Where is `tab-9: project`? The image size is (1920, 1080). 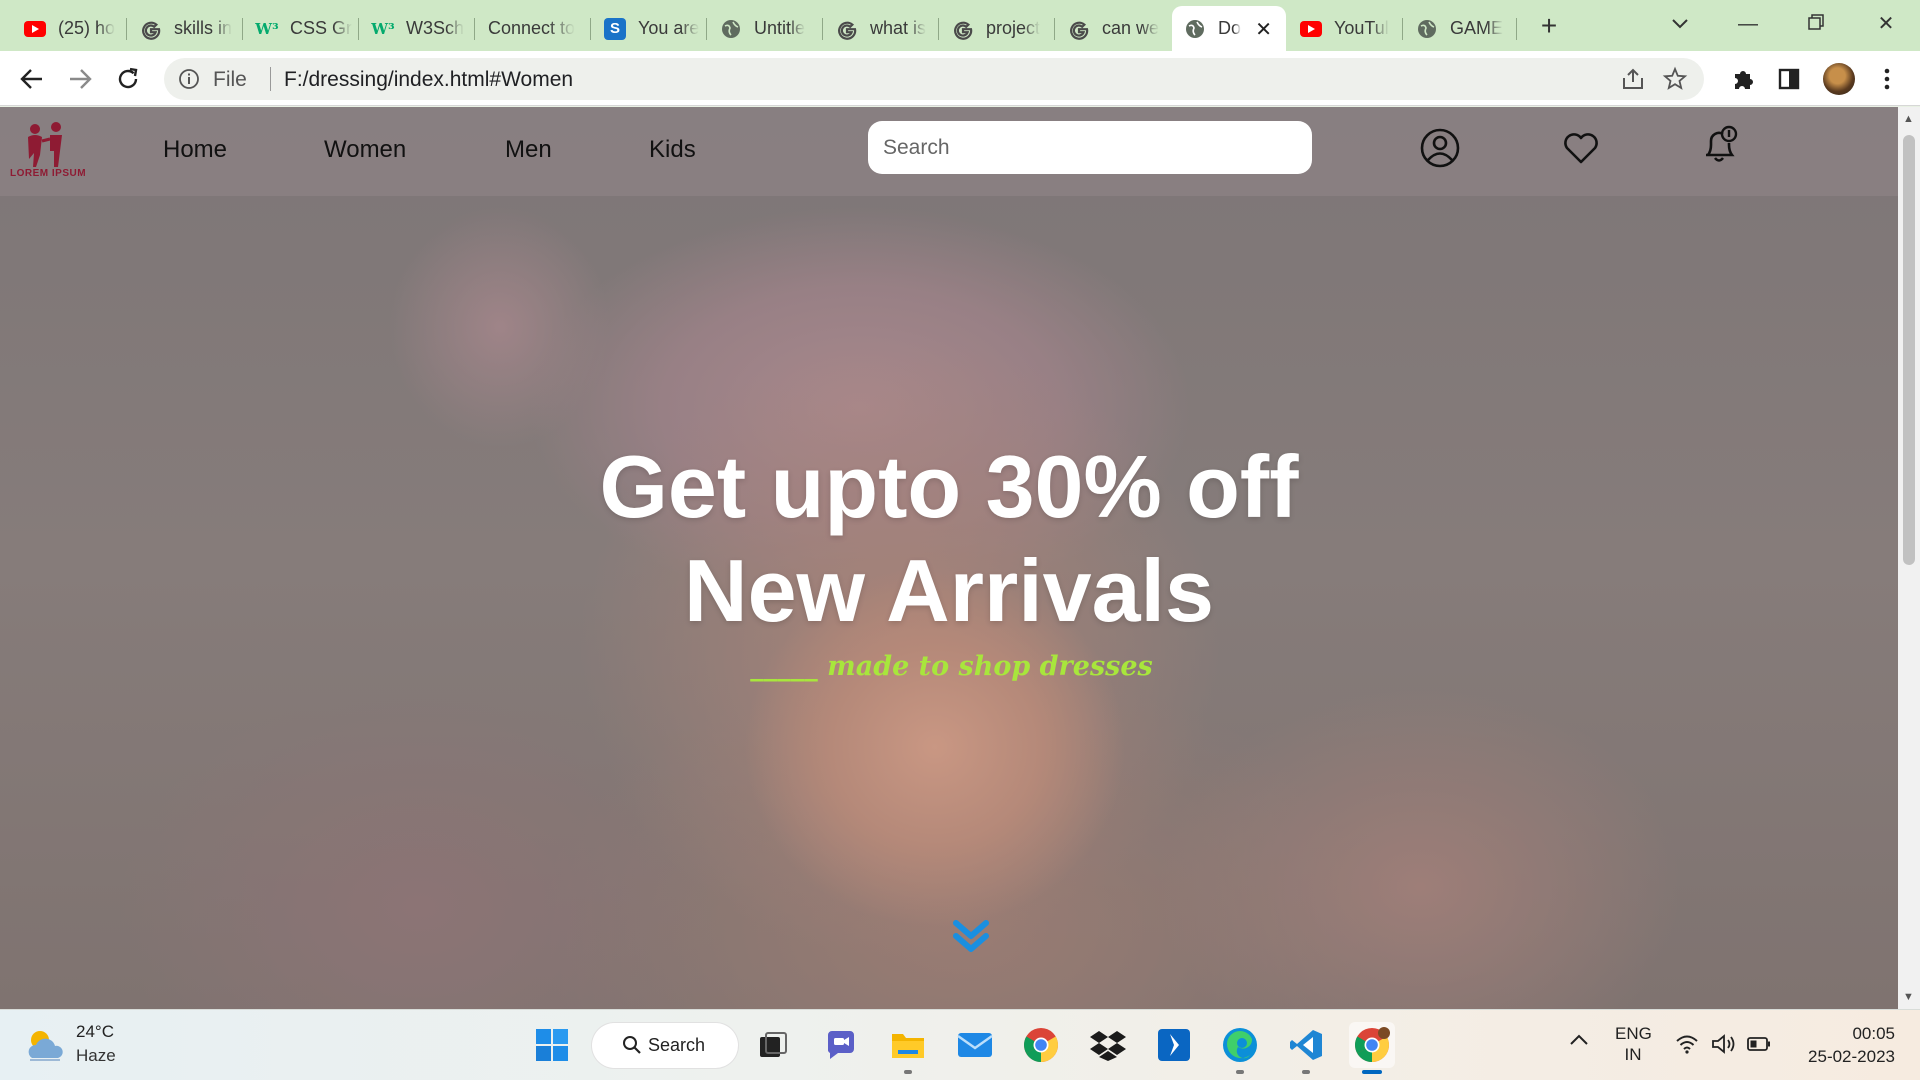
tab-9: project is located at coordinates (997, 28).